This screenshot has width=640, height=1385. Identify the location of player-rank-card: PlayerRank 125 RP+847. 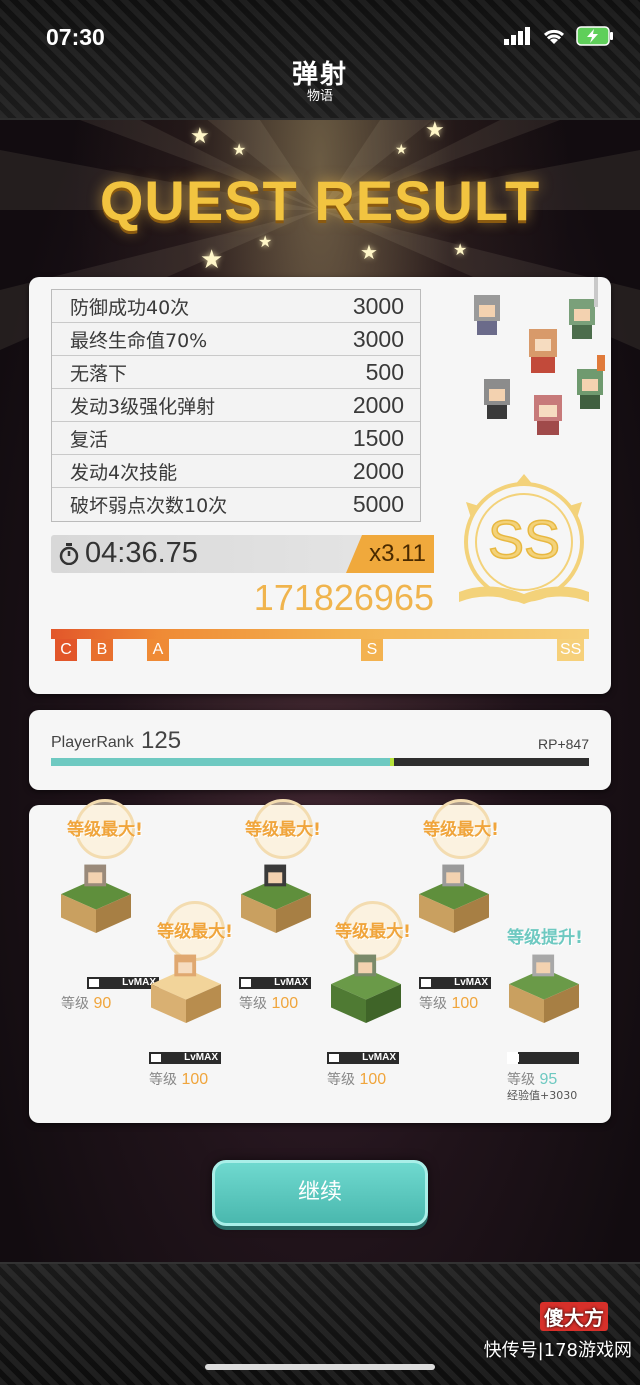
(320, 750).